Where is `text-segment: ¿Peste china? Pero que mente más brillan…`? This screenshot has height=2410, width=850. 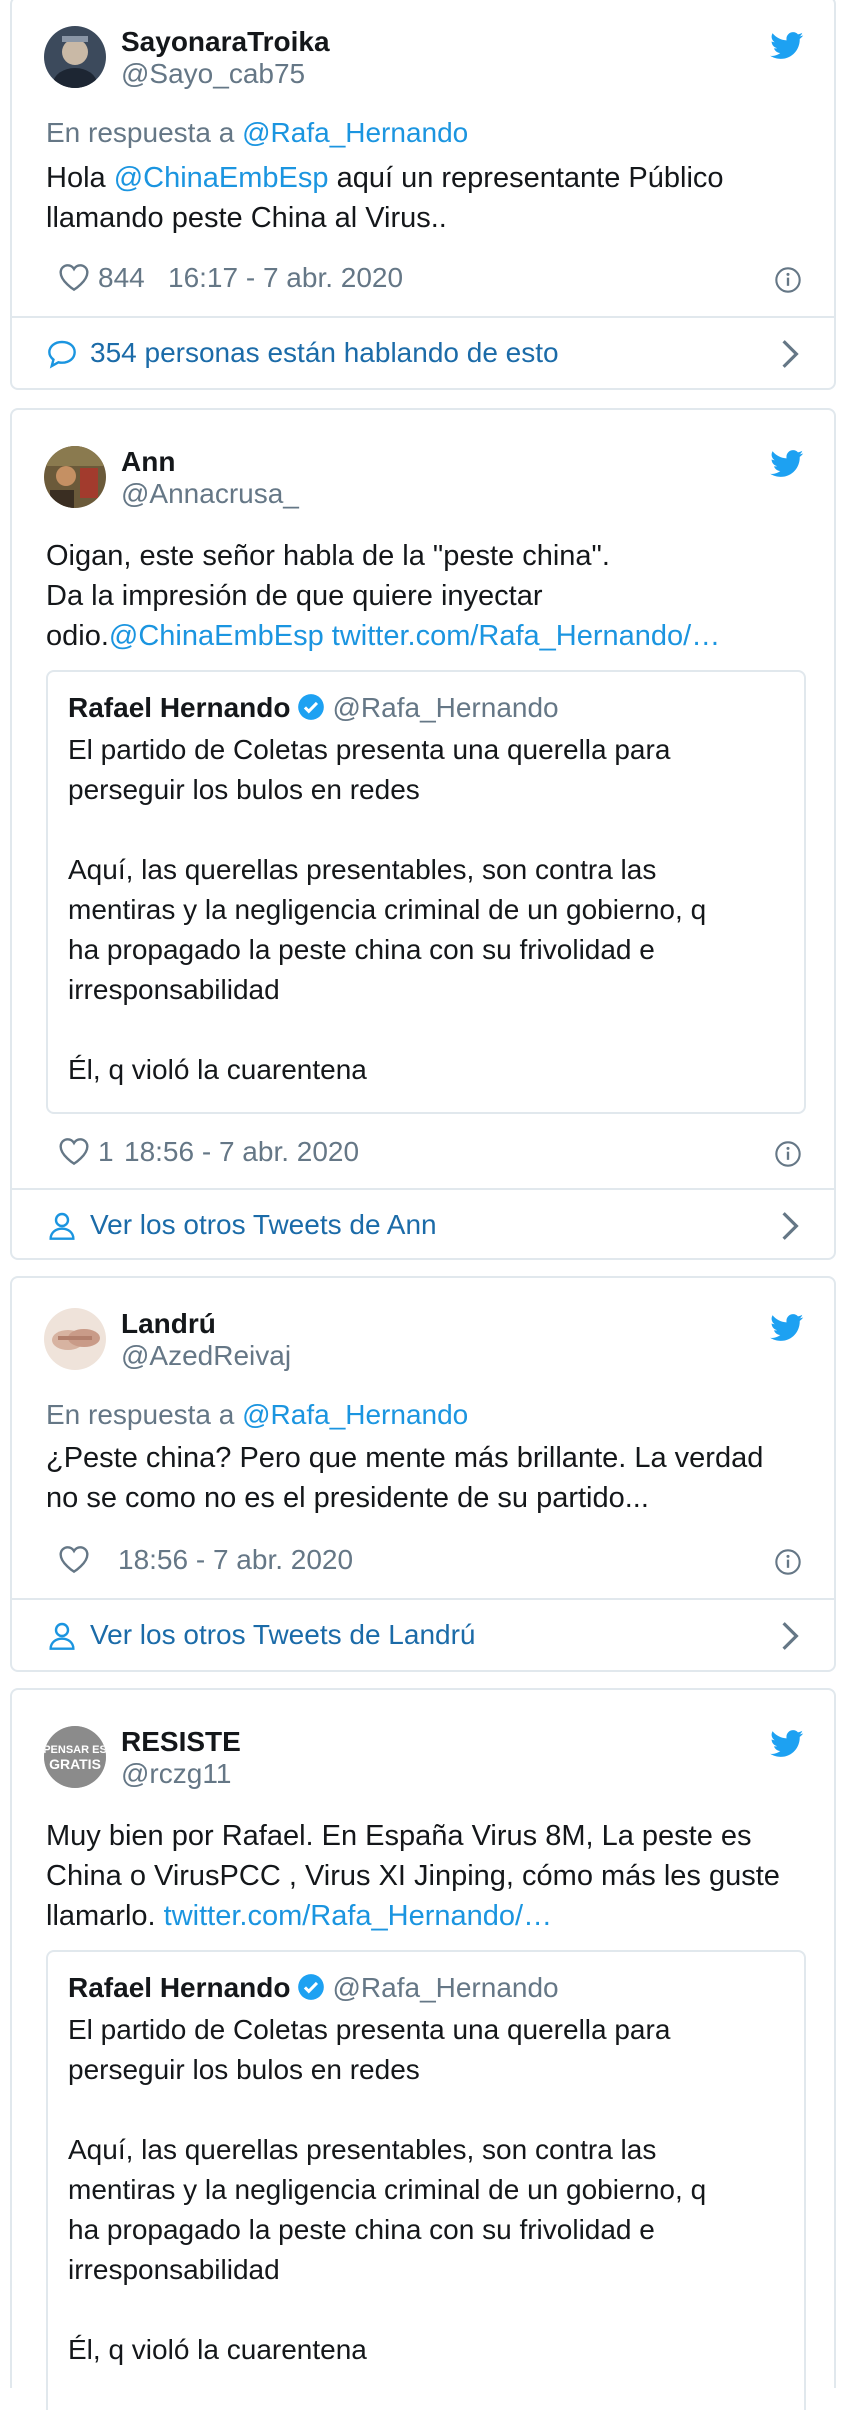 text-segment: ¿Peste china? Pero que mente más brillan… is located at coordinates (405, 1458).